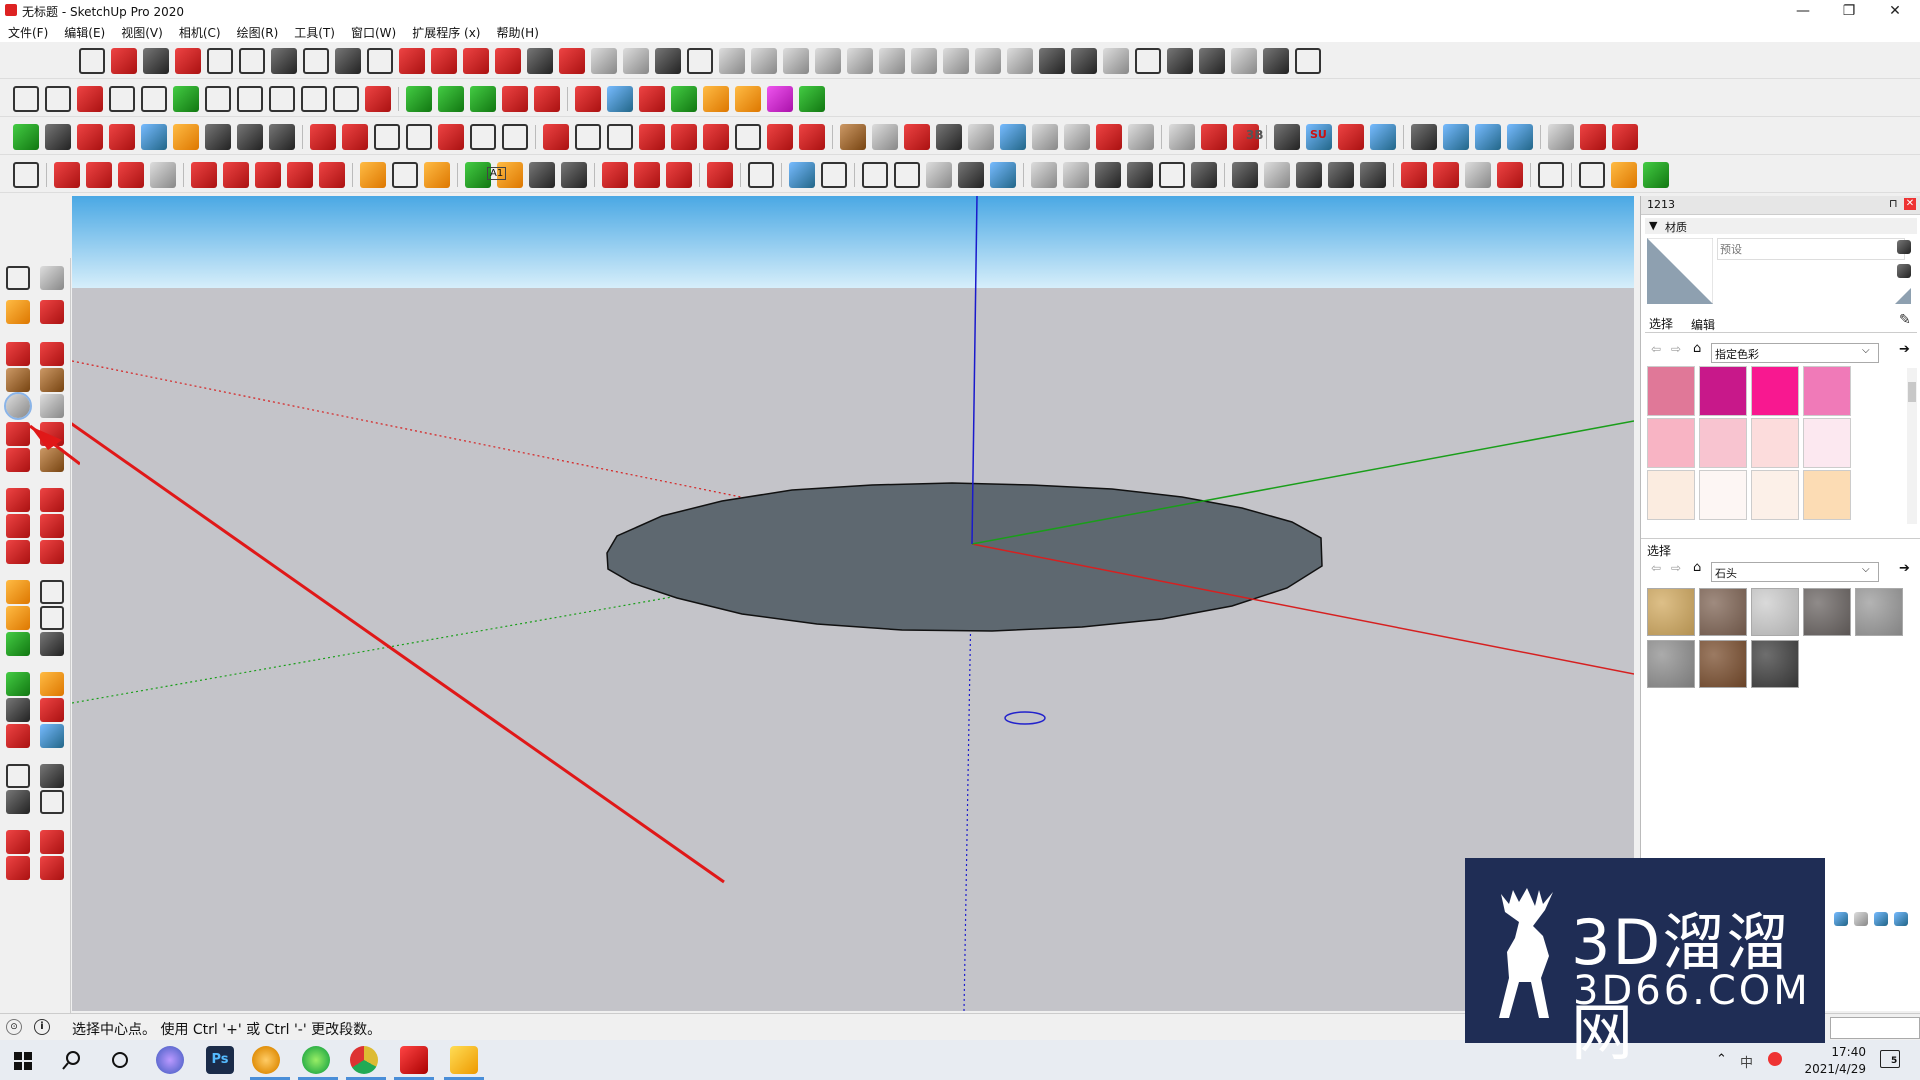  I want to click on rotate-icon, so click(300, 175).